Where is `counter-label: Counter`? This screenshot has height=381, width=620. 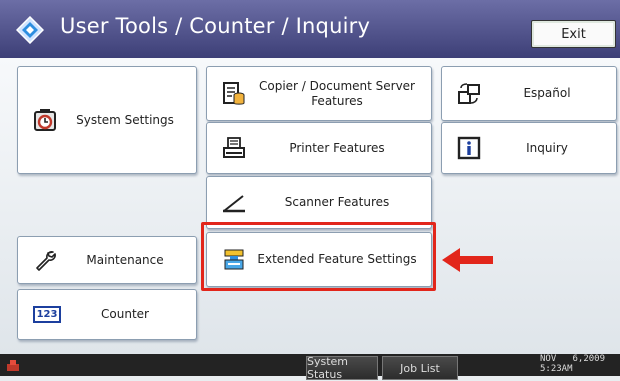 counter-label: Counter is located at coordinates (125, 314).